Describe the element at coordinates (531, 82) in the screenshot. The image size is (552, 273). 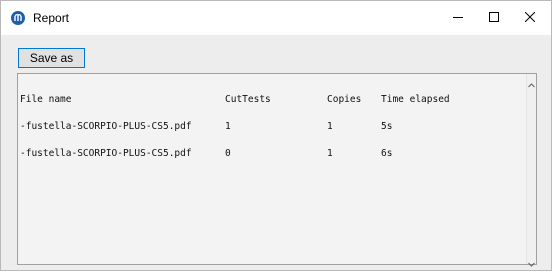
I see `scroll-up-arrow-icon` at that location.